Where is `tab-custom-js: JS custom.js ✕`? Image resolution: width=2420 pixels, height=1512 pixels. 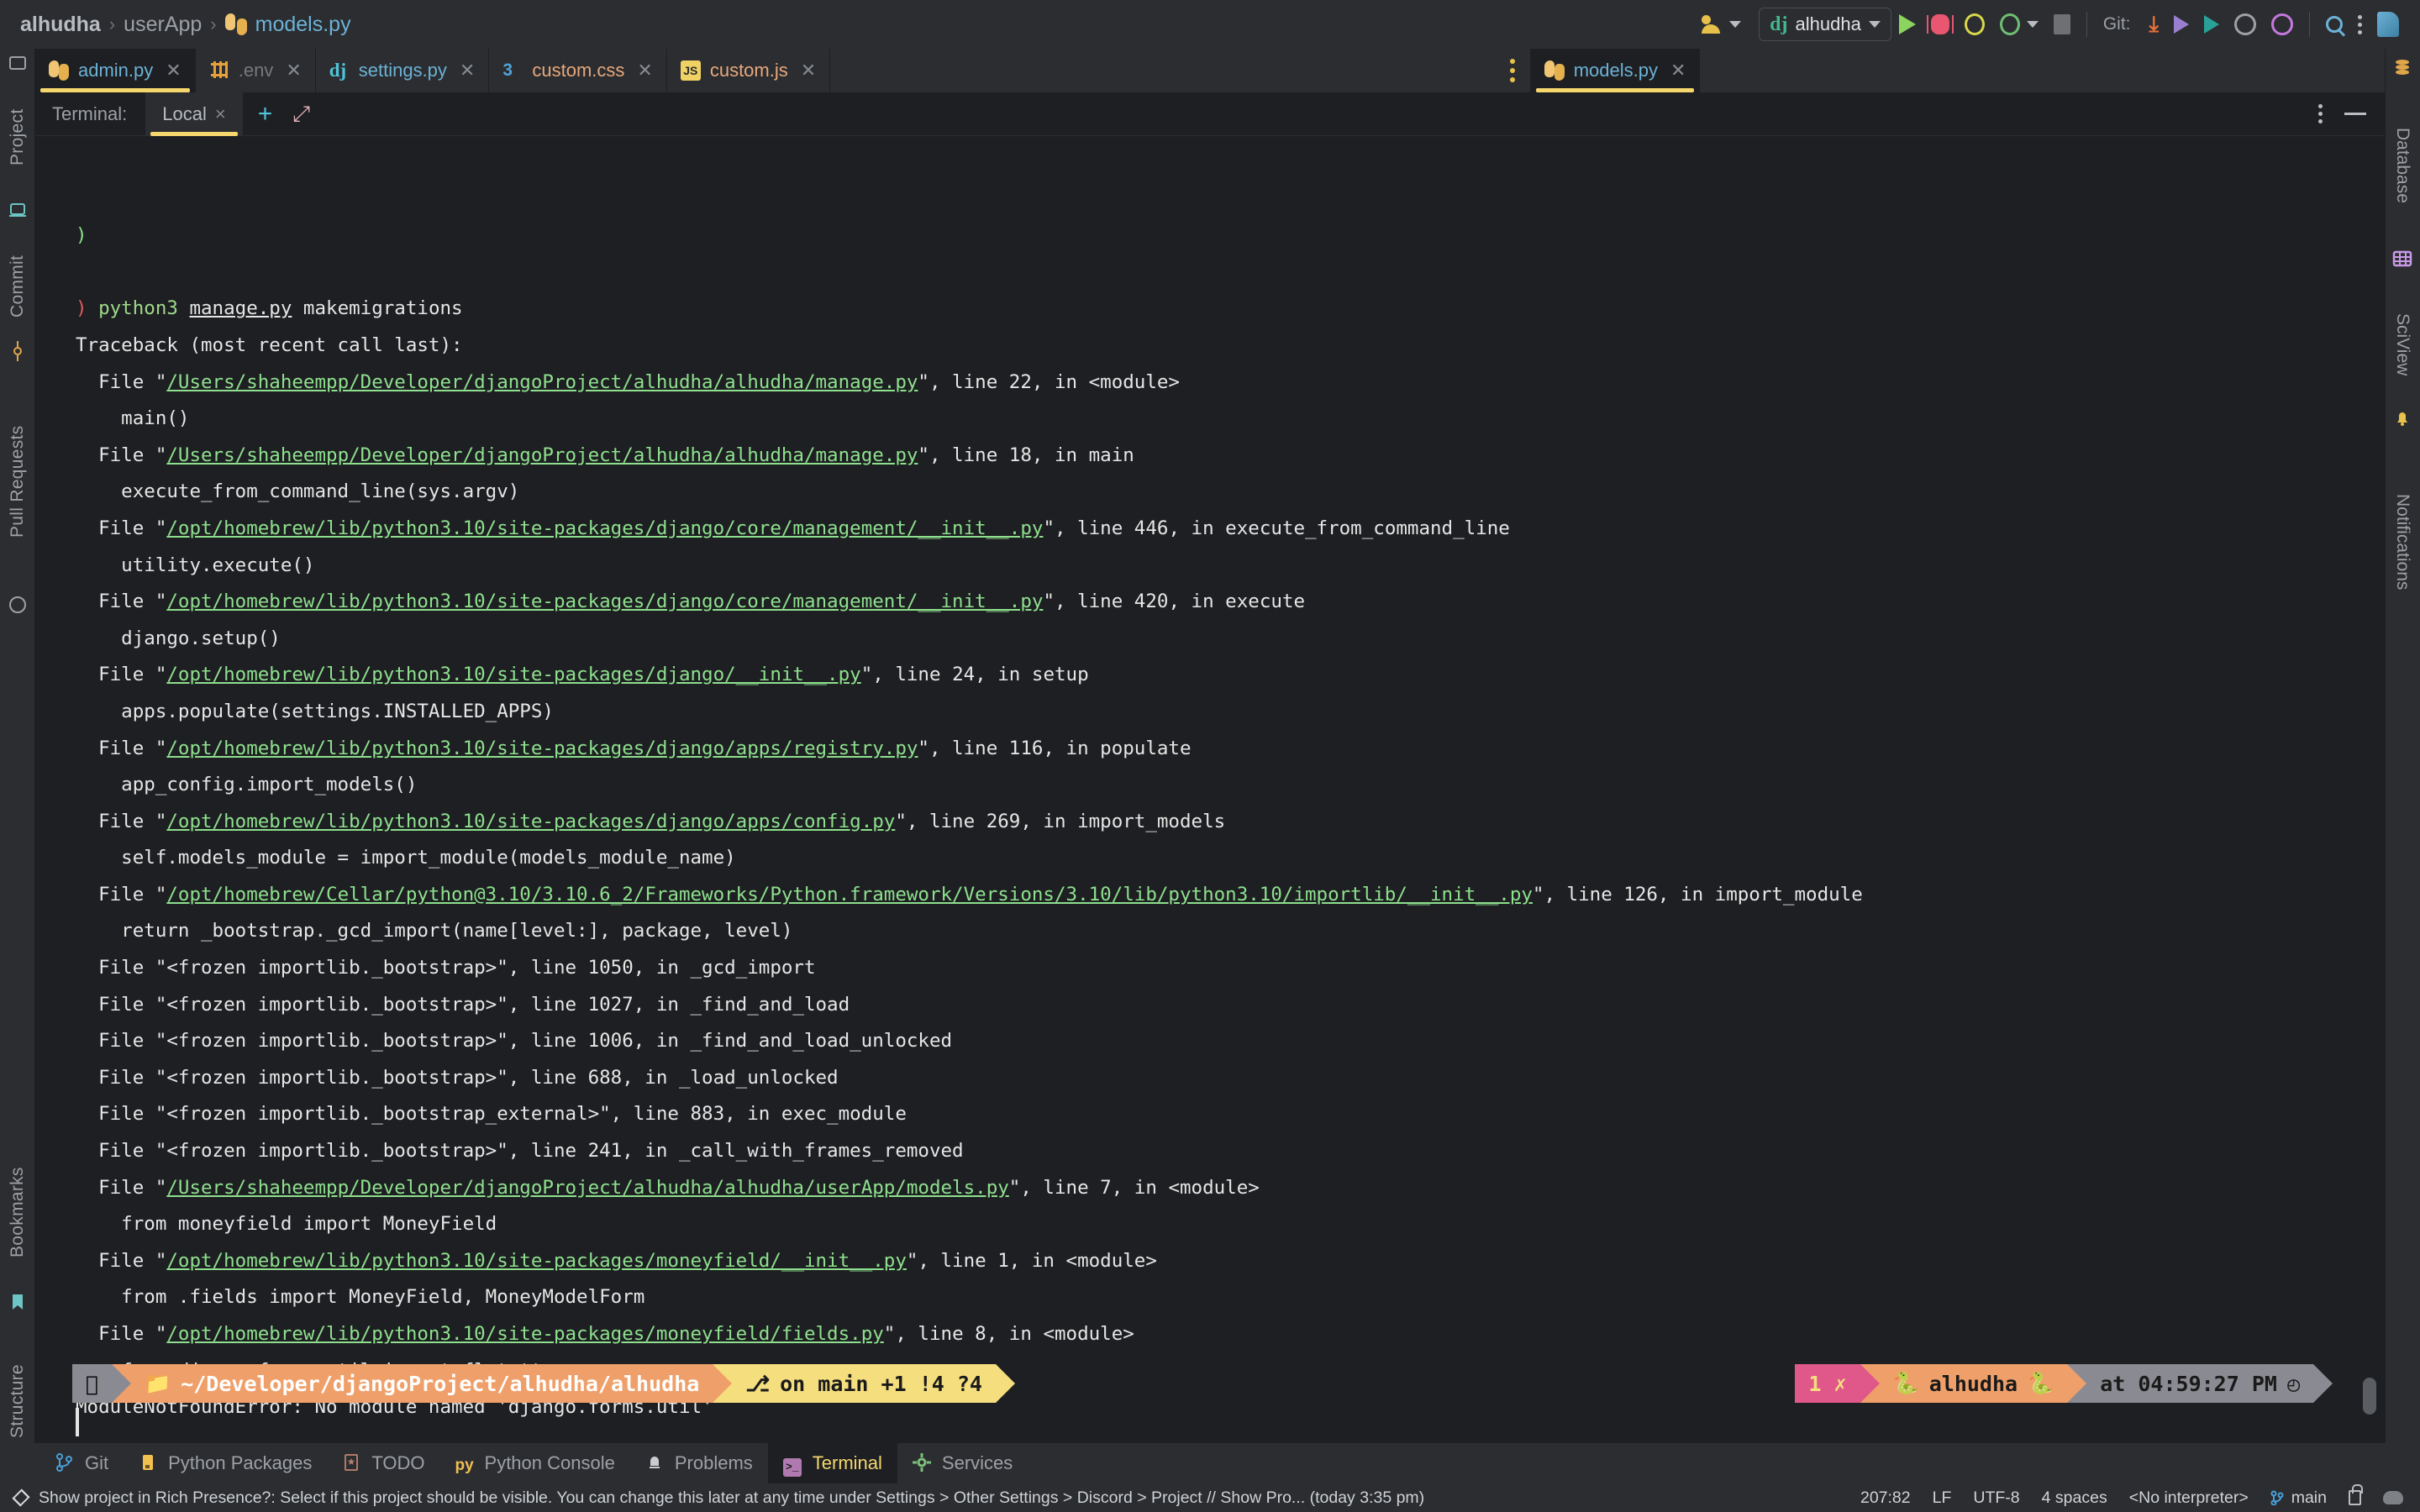
tab-custom-js: JS custom.js ✕ is located at coordinates (749, 70).